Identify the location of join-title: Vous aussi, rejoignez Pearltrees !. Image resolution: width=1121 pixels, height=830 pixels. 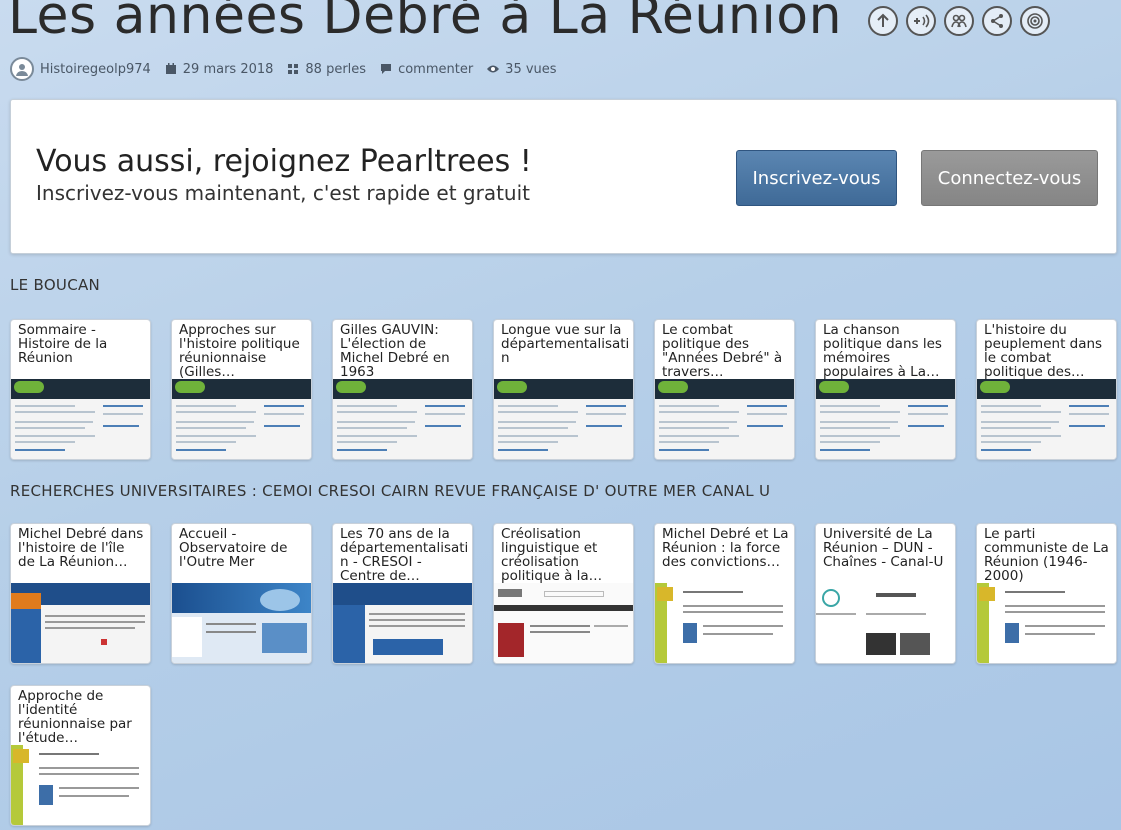
(284, 161).